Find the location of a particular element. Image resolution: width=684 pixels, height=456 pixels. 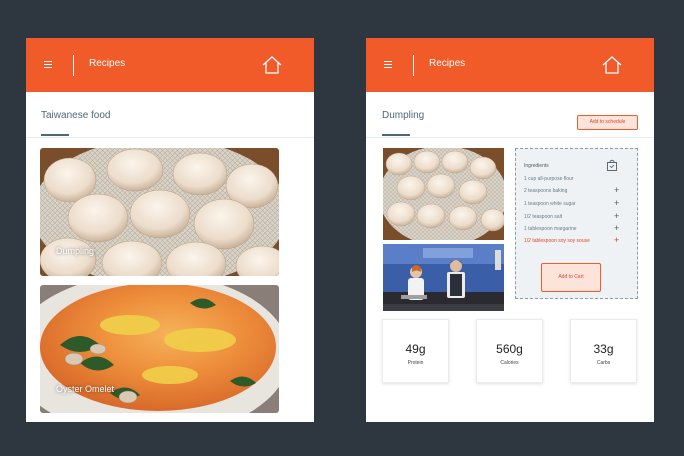

cooking-video-thumbnail is located at coordinates (443, 277).